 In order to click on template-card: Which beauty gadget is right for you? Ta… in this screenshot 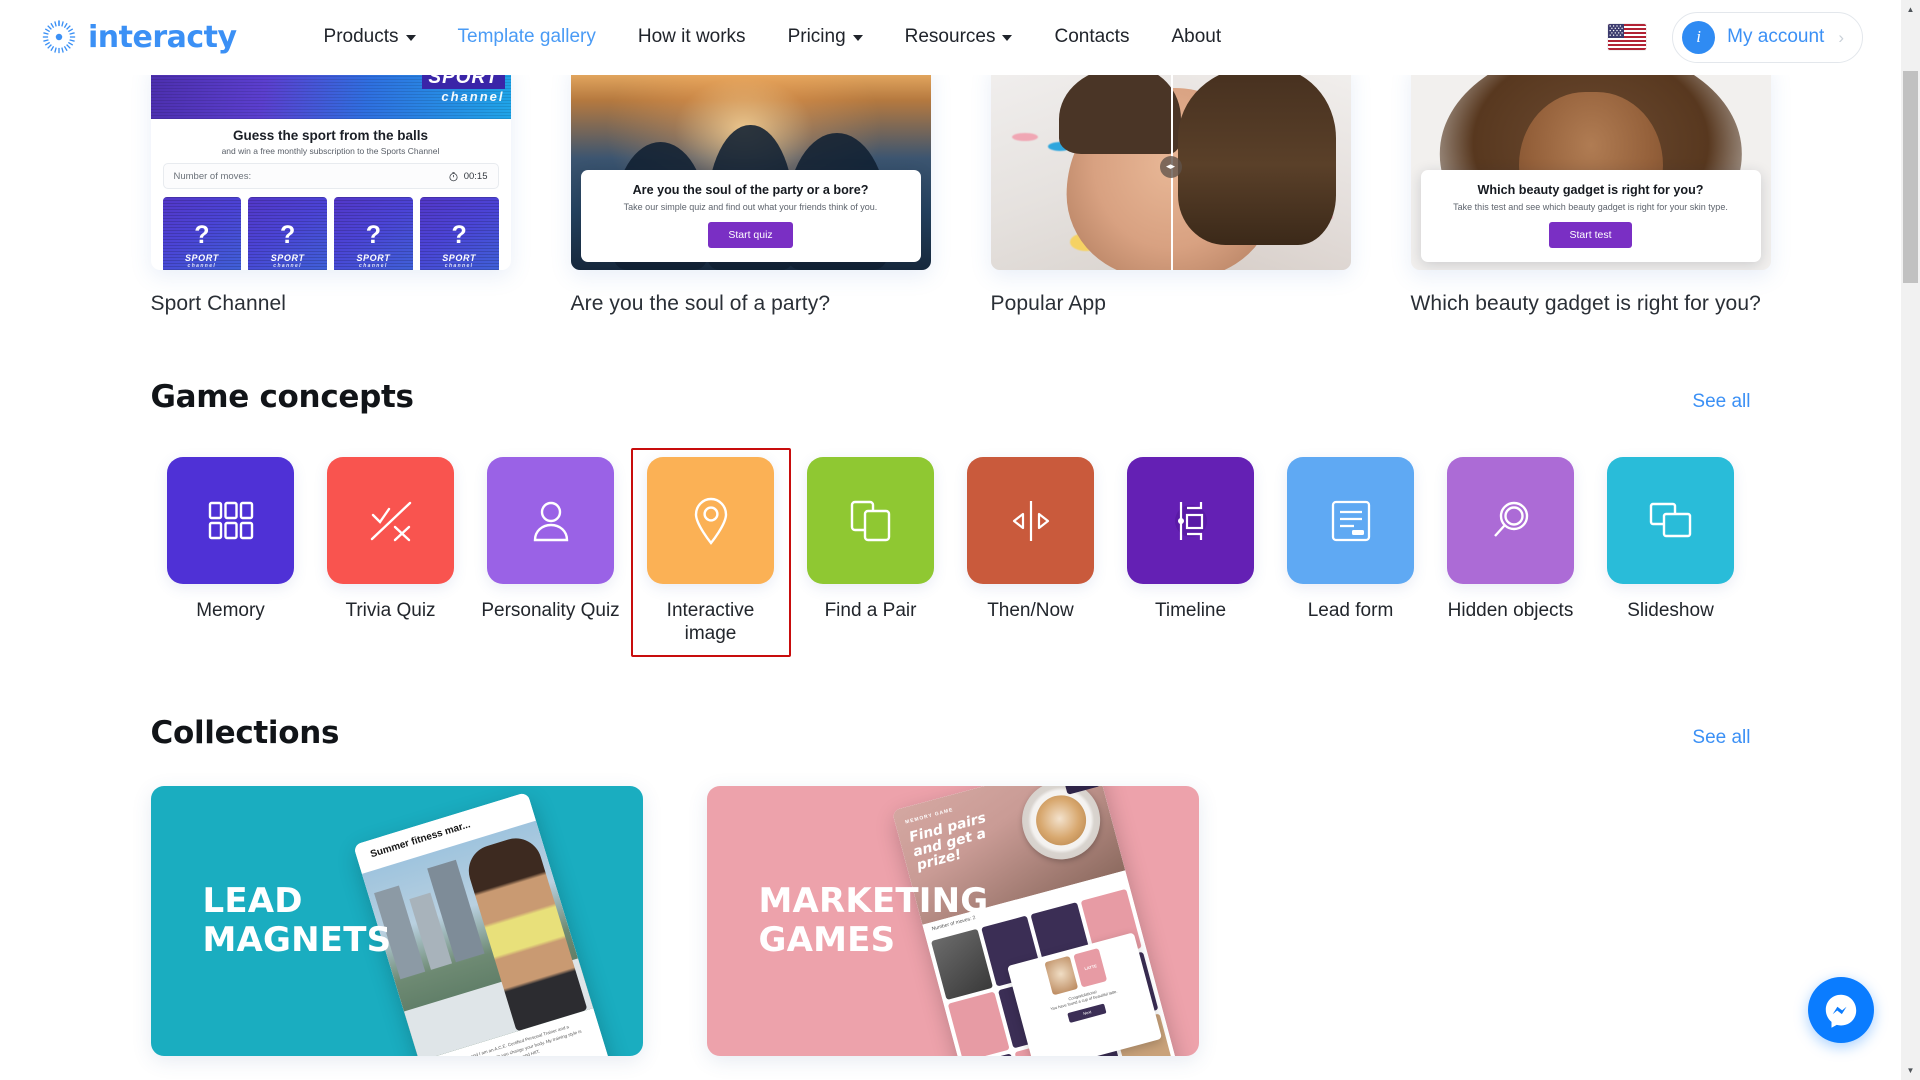, I will do `click(1590, 195)`.